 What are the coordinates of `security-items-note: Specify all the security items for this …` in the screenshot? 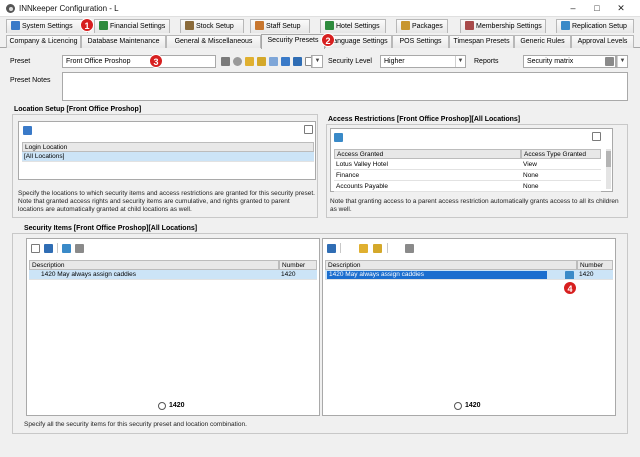 It's located at (135, 424).